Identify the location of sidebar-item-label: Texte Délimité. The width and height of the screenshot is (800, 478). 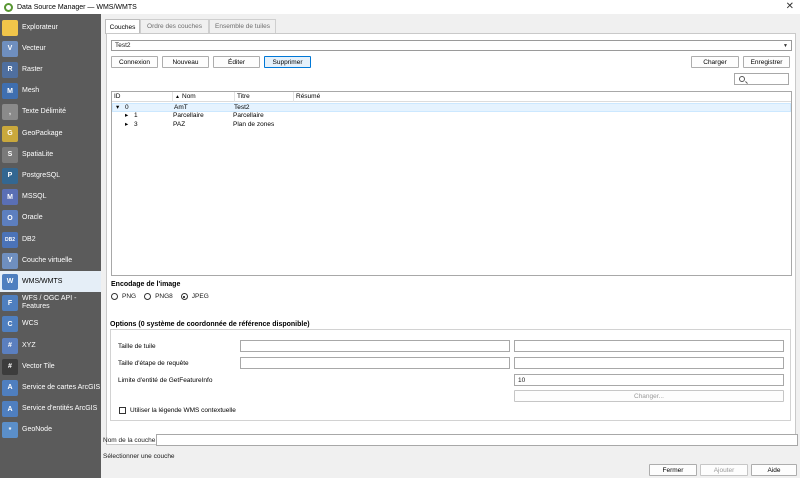
(44, 112).